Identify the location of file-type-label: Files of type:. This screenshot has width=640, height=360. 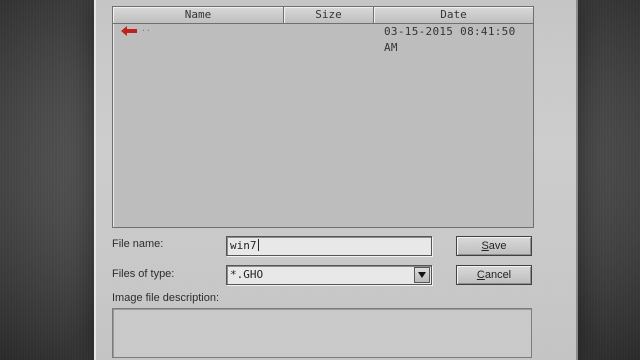
(143, 274).